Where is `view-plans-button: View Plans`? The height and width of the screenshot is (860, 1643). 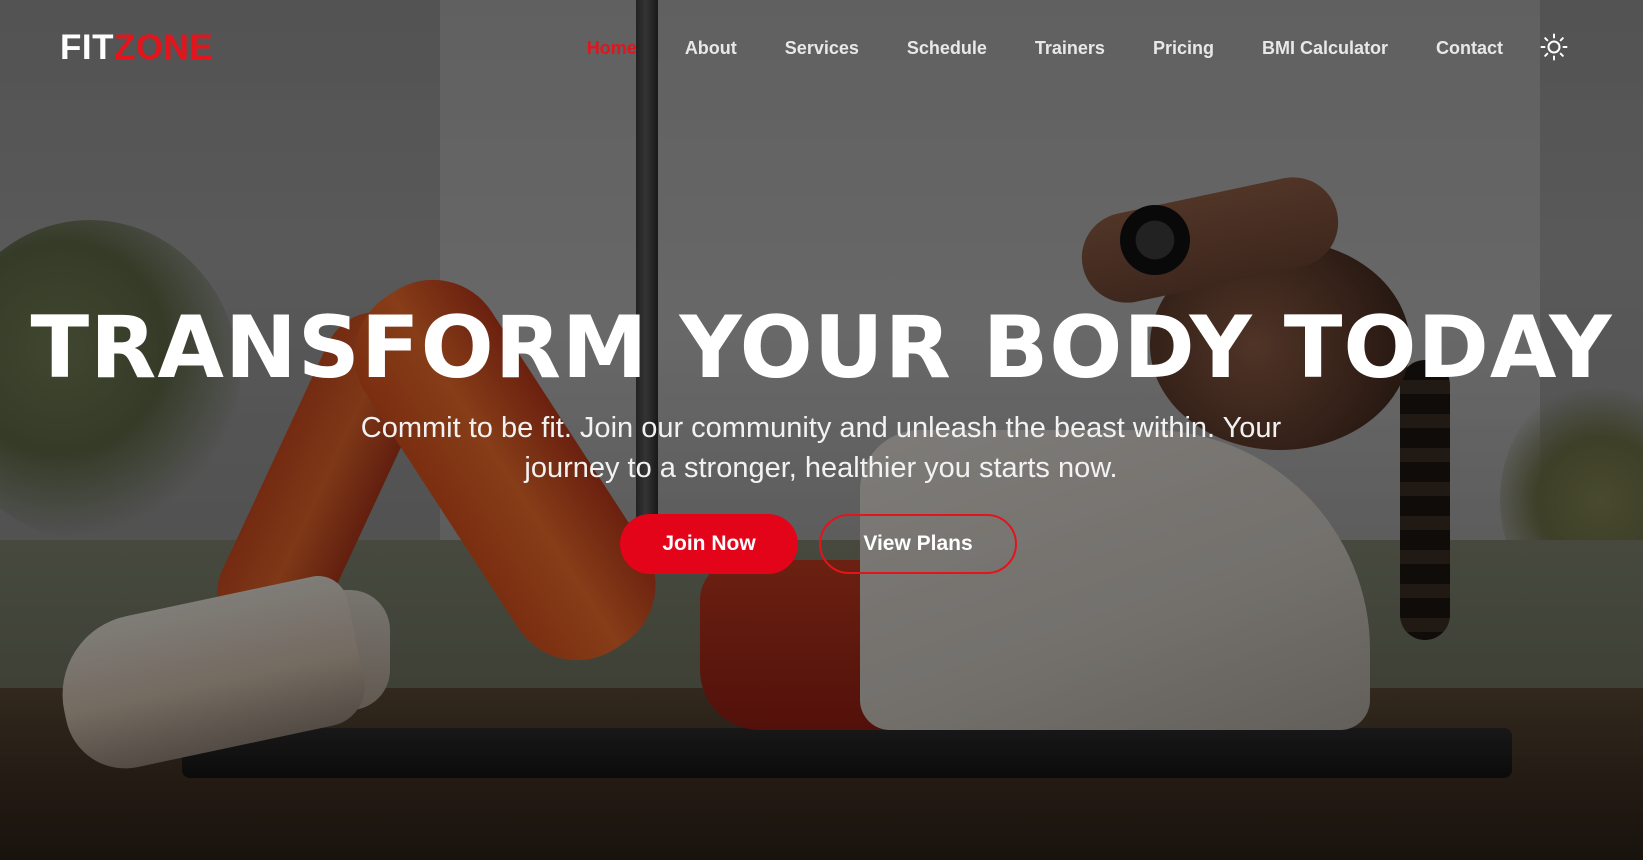
view-plans-button: View Plans is located at coordinates (918, 544).